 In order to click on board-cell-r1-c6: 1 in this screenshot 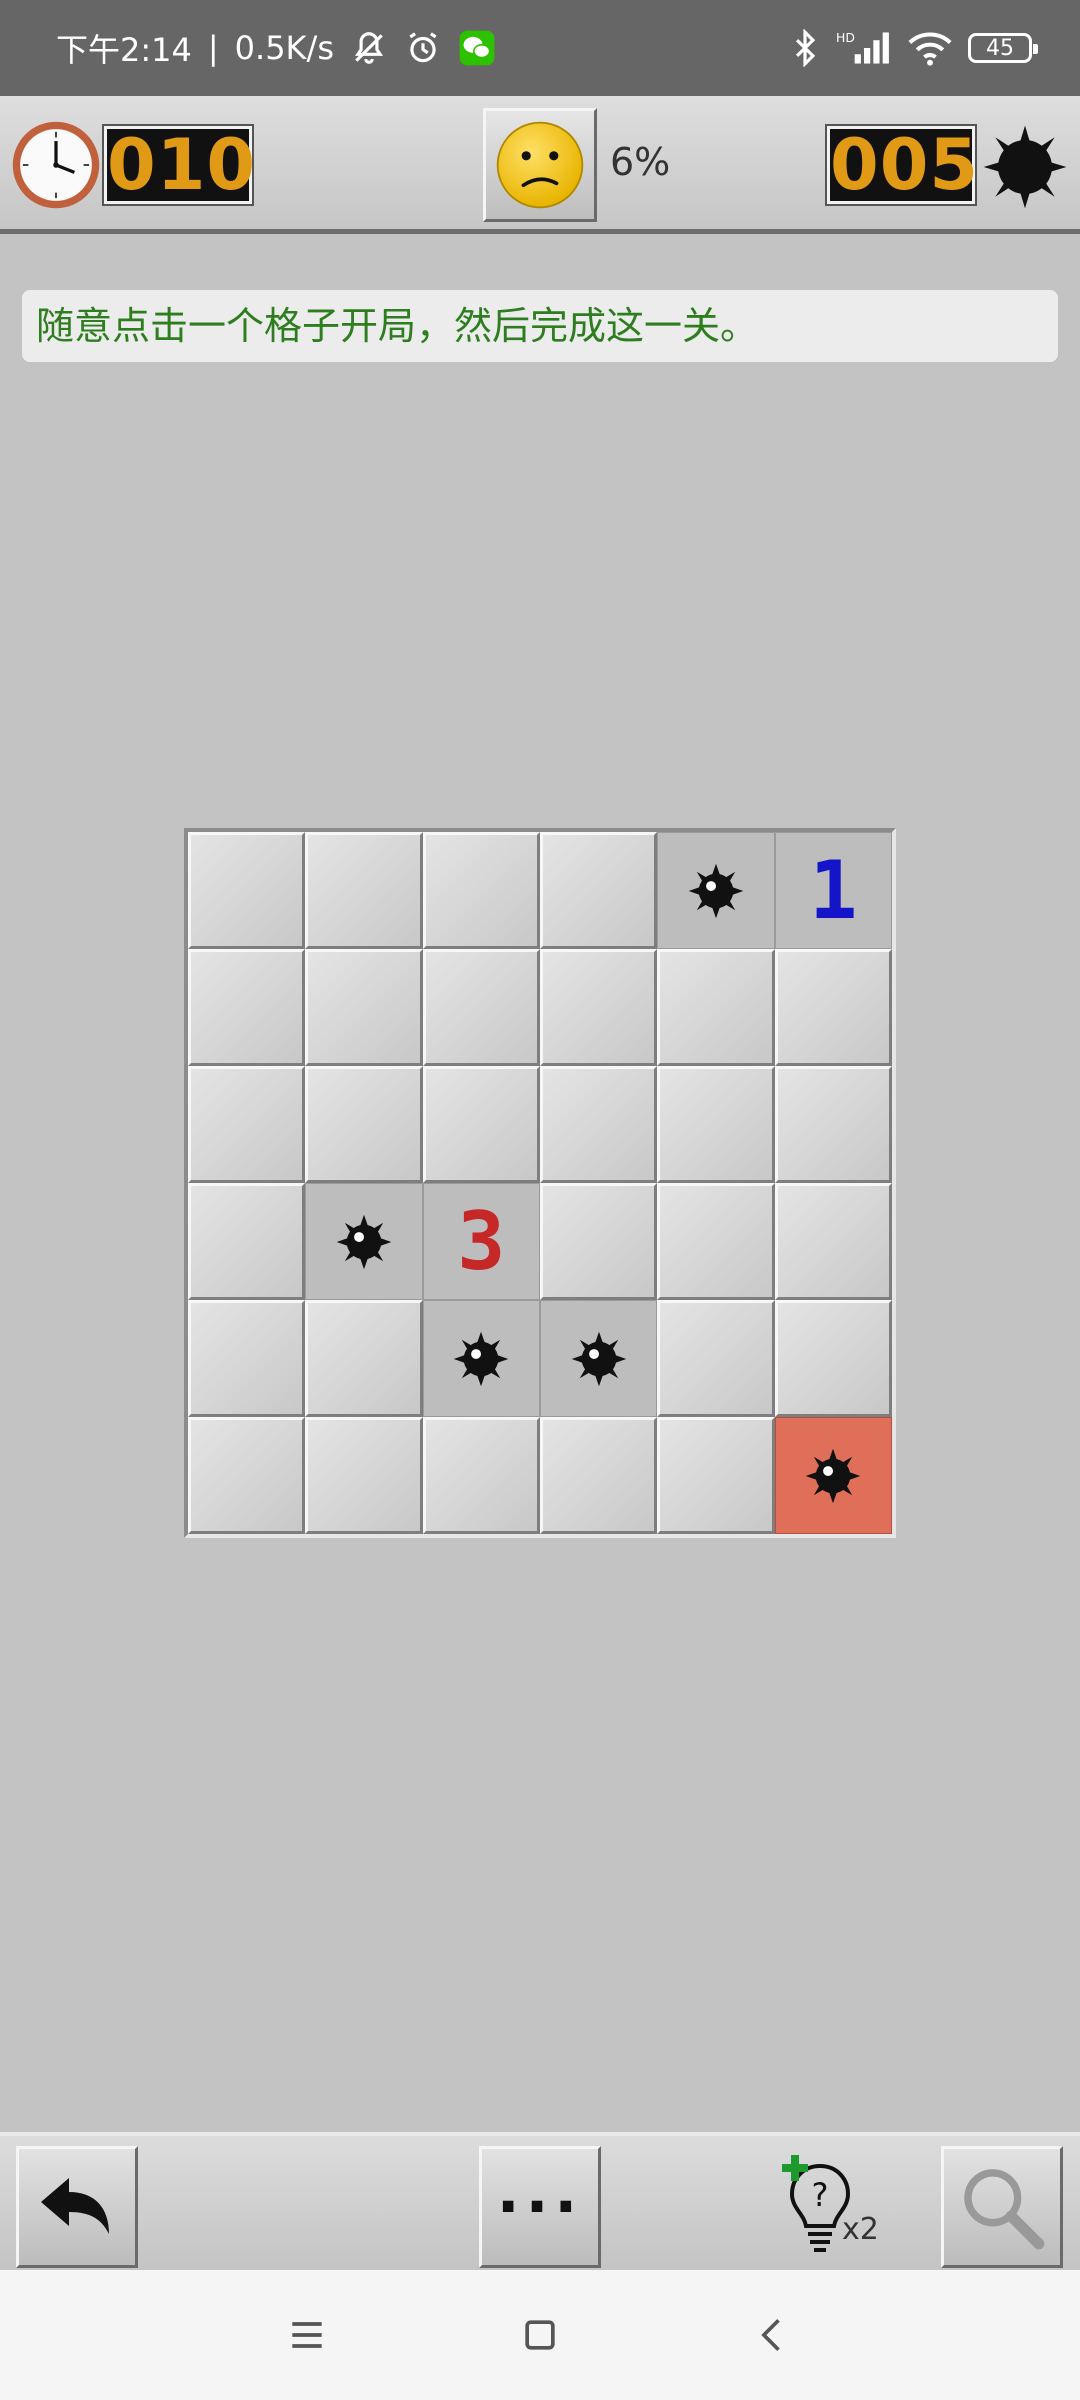, I will do `click(833, 890)`.